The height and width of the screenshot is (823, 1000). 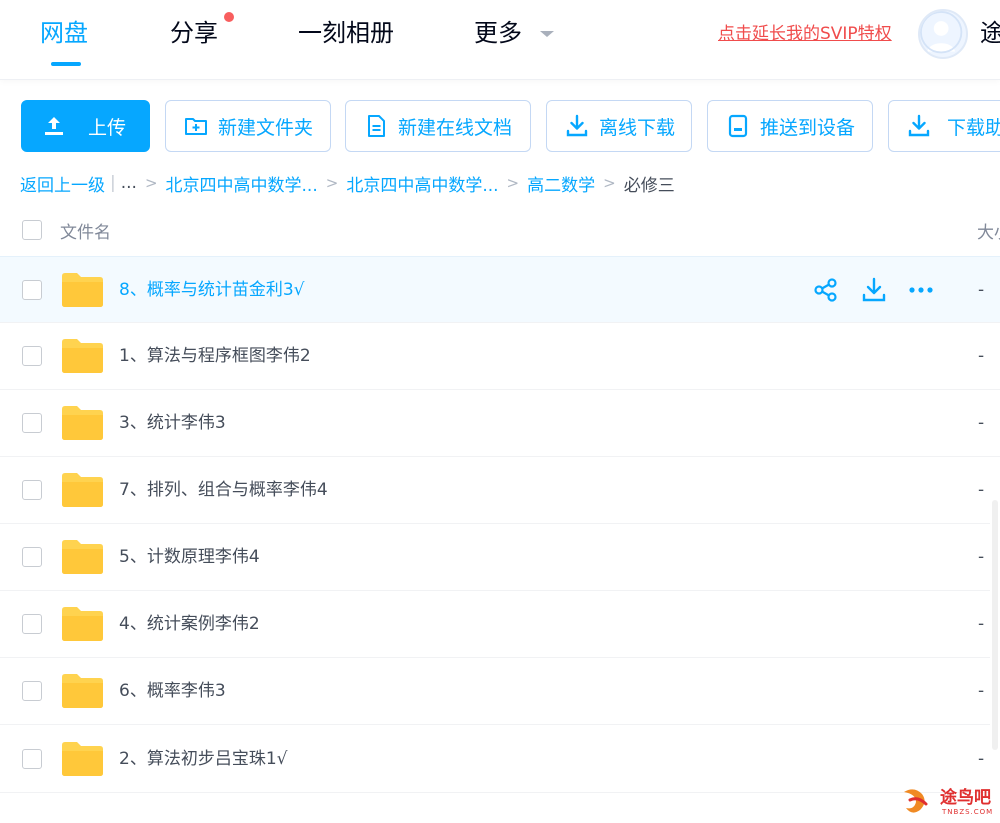 I want to click on table-row: 5、计数原理李伟4 -, so click(x=500, y=557).